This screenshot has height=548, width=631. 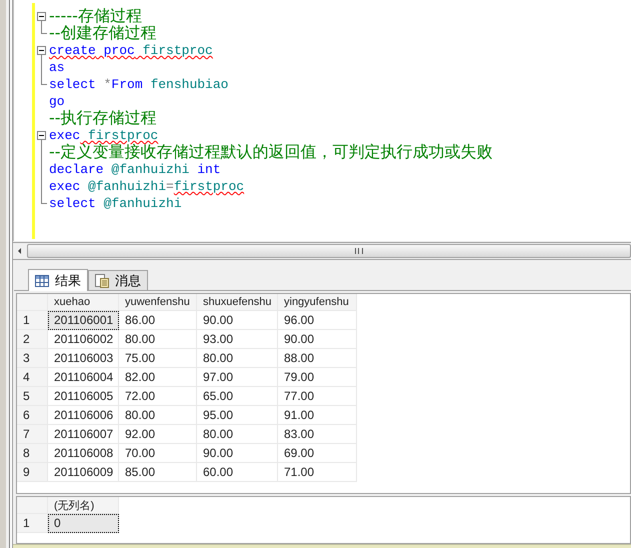 I want to click on table-cell: 82.00, so click(x=157, y=377).